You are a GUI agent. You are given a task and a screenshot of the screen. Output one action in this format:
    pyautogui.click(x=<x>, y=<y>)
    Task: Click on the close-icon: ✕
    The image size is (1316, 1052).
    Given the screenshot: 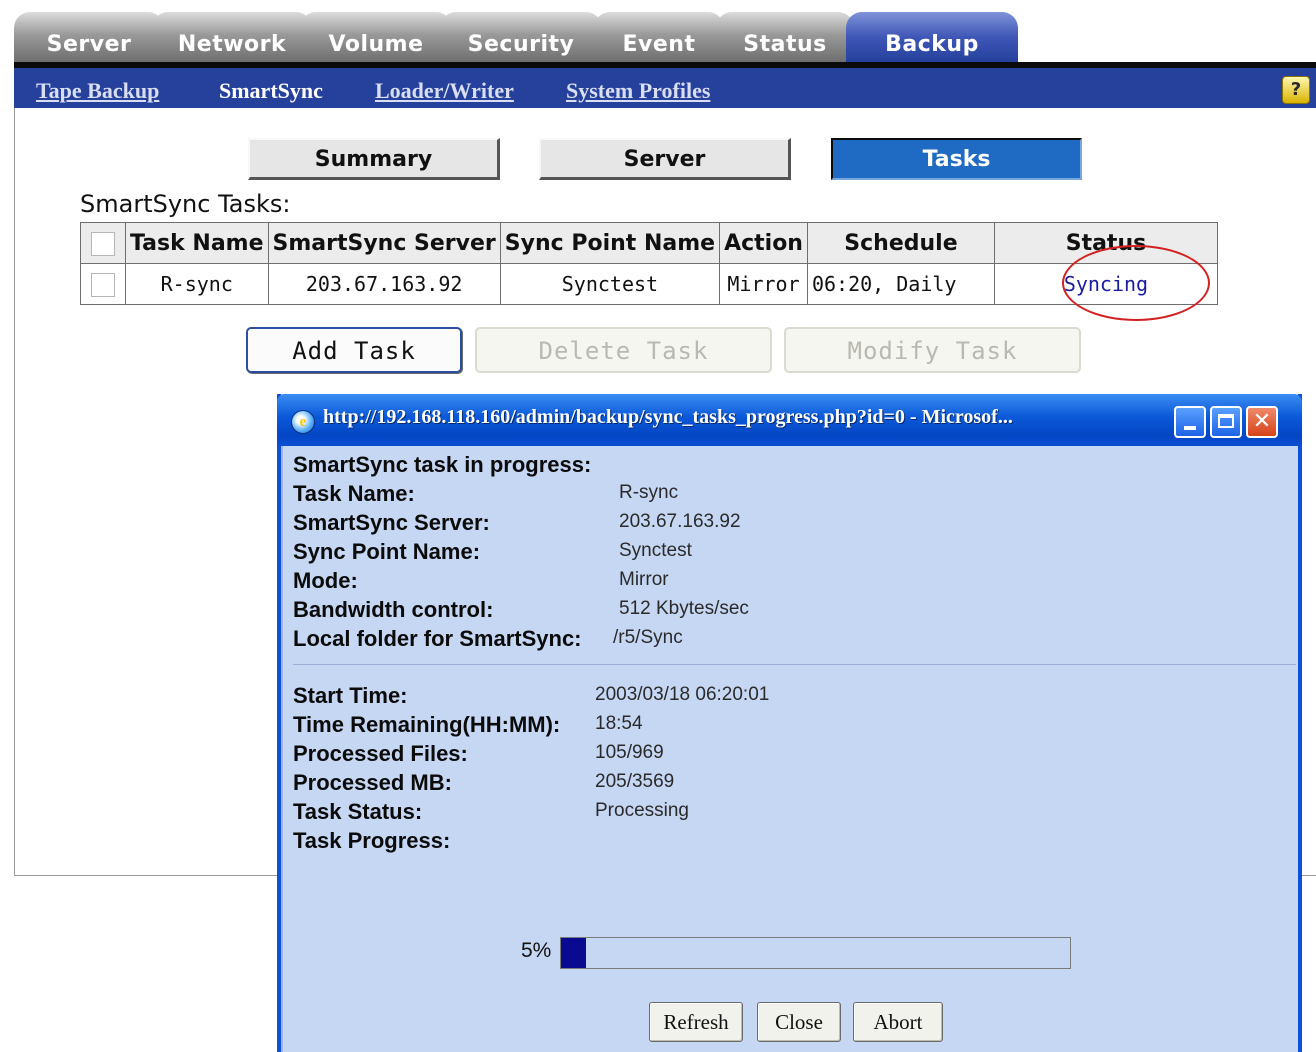 What is the action you would take?
    pyautogui.click(x=1262, y=421)
    